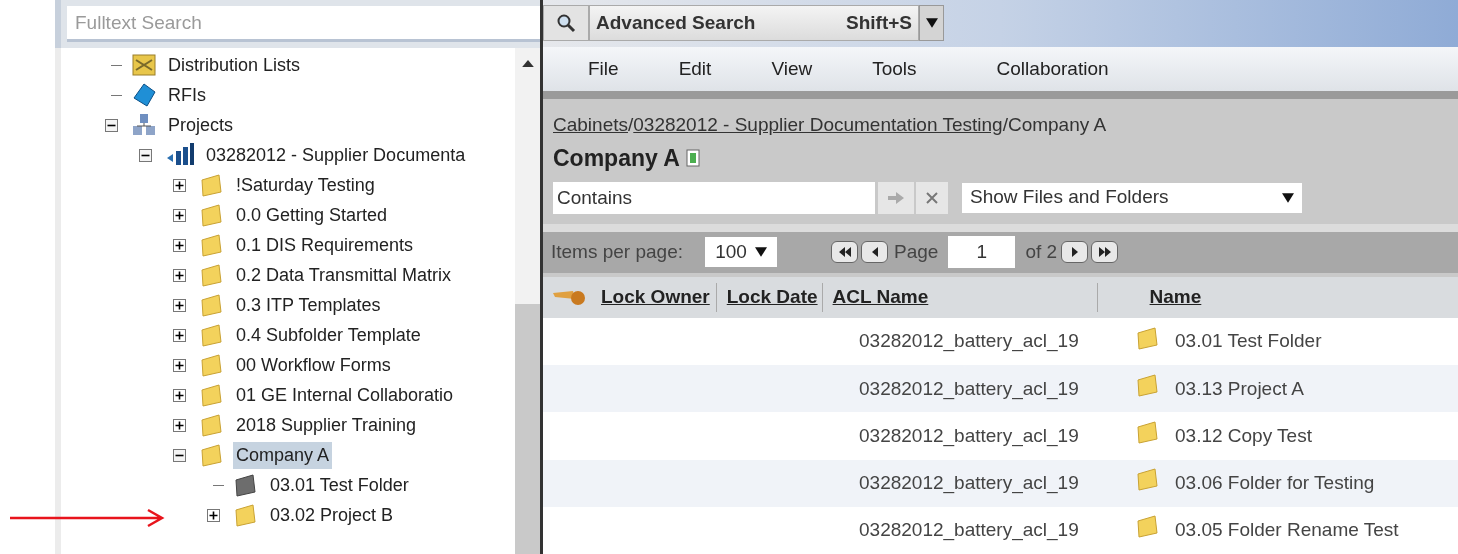 Image resolution: width=1458 pixels, height=554 pixels. Describe the element at coordinates (774, 297) in the screenshot. I see `column-header: Lock Date` at that location.